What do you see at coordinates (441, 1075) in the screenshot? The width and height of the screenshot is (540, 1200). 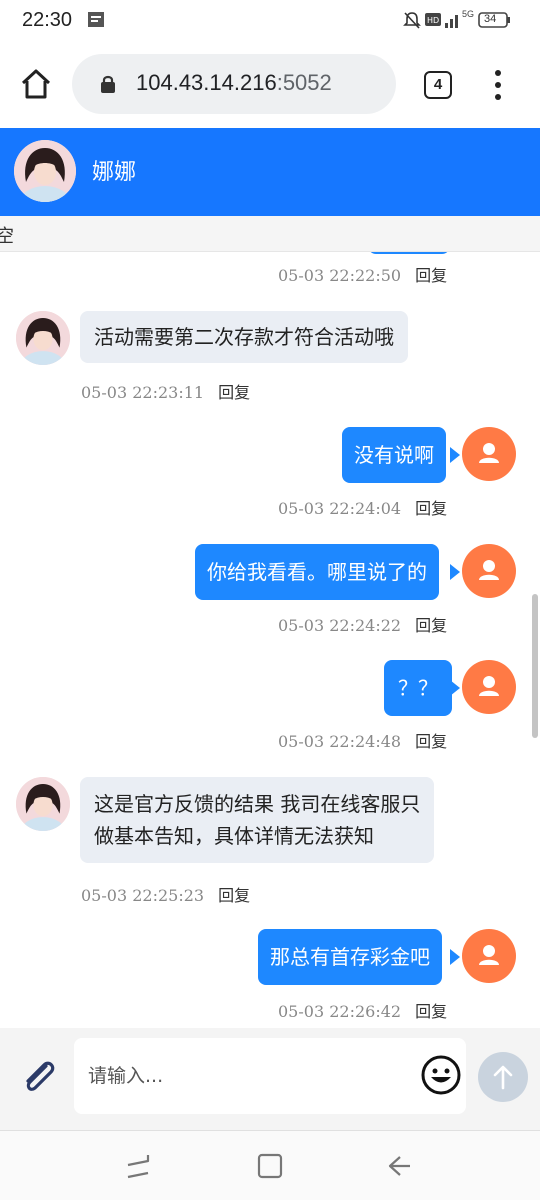 I see `smiley-icon` at bounding box center [441, 1075].